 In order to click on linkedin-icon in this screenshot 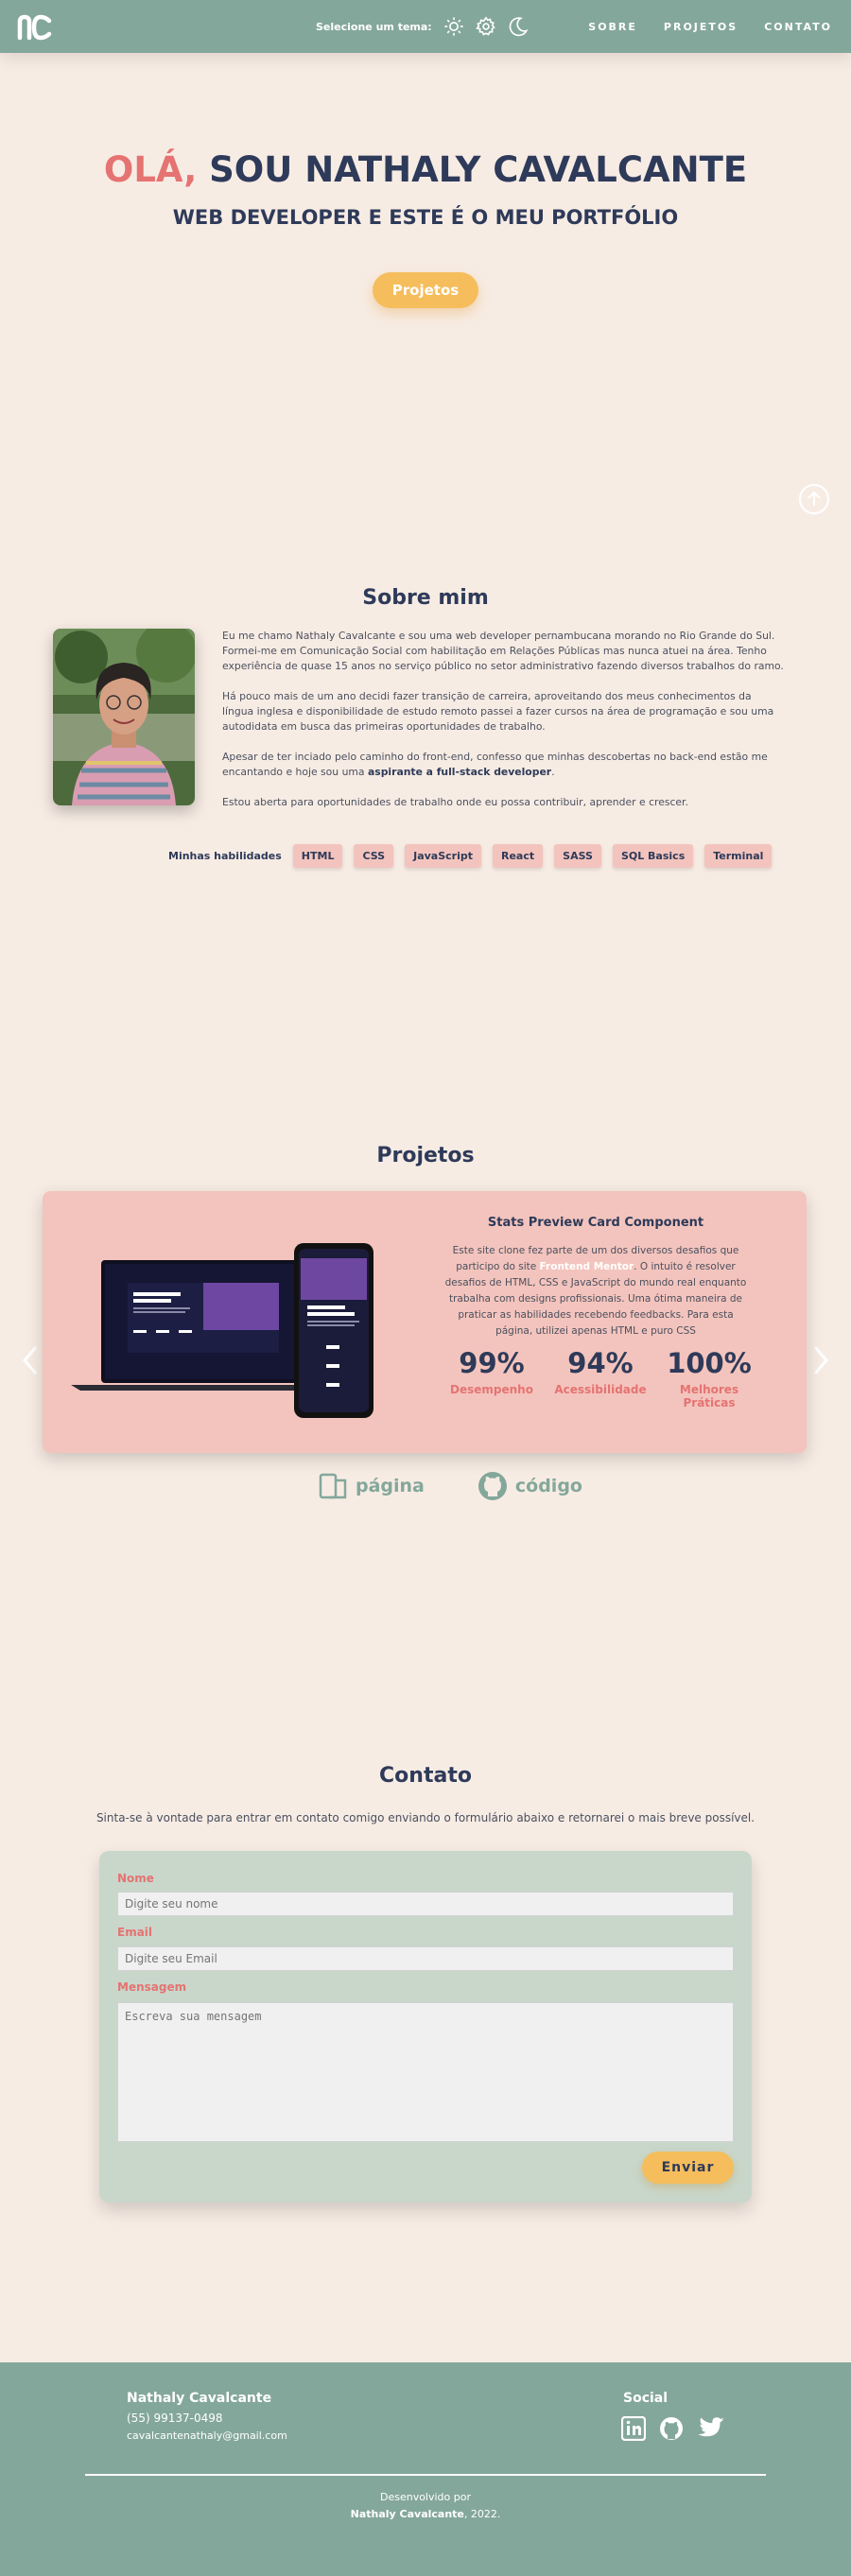, I will do `click(634, 2428)`.